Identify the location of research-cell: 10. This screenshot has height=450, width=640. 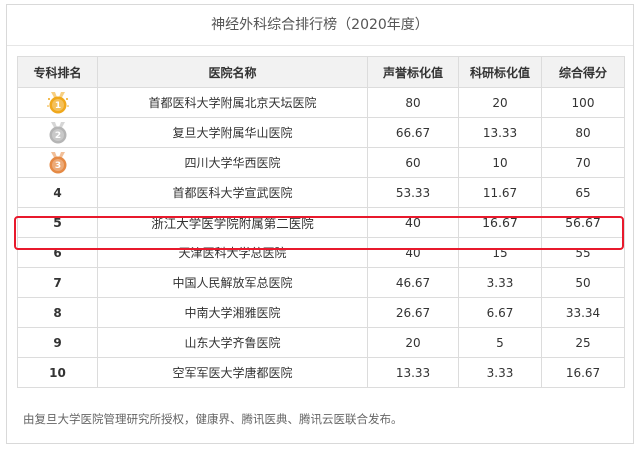
(500, 162).